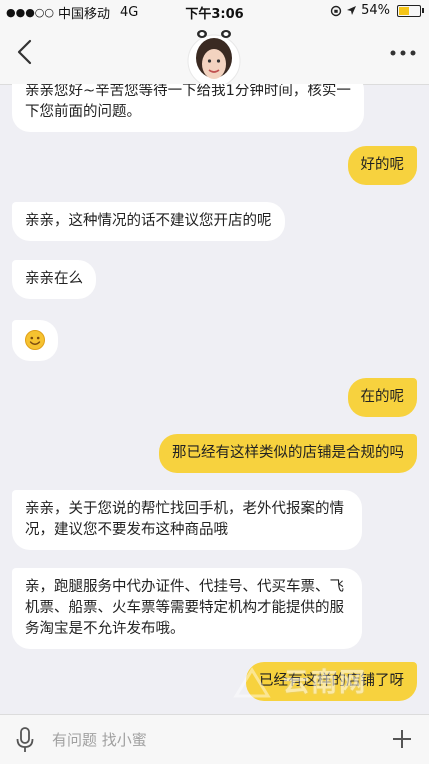  Describe the element at coordinates (352, 10) in the screenshot. I see `location-arrow-icon` at that location.